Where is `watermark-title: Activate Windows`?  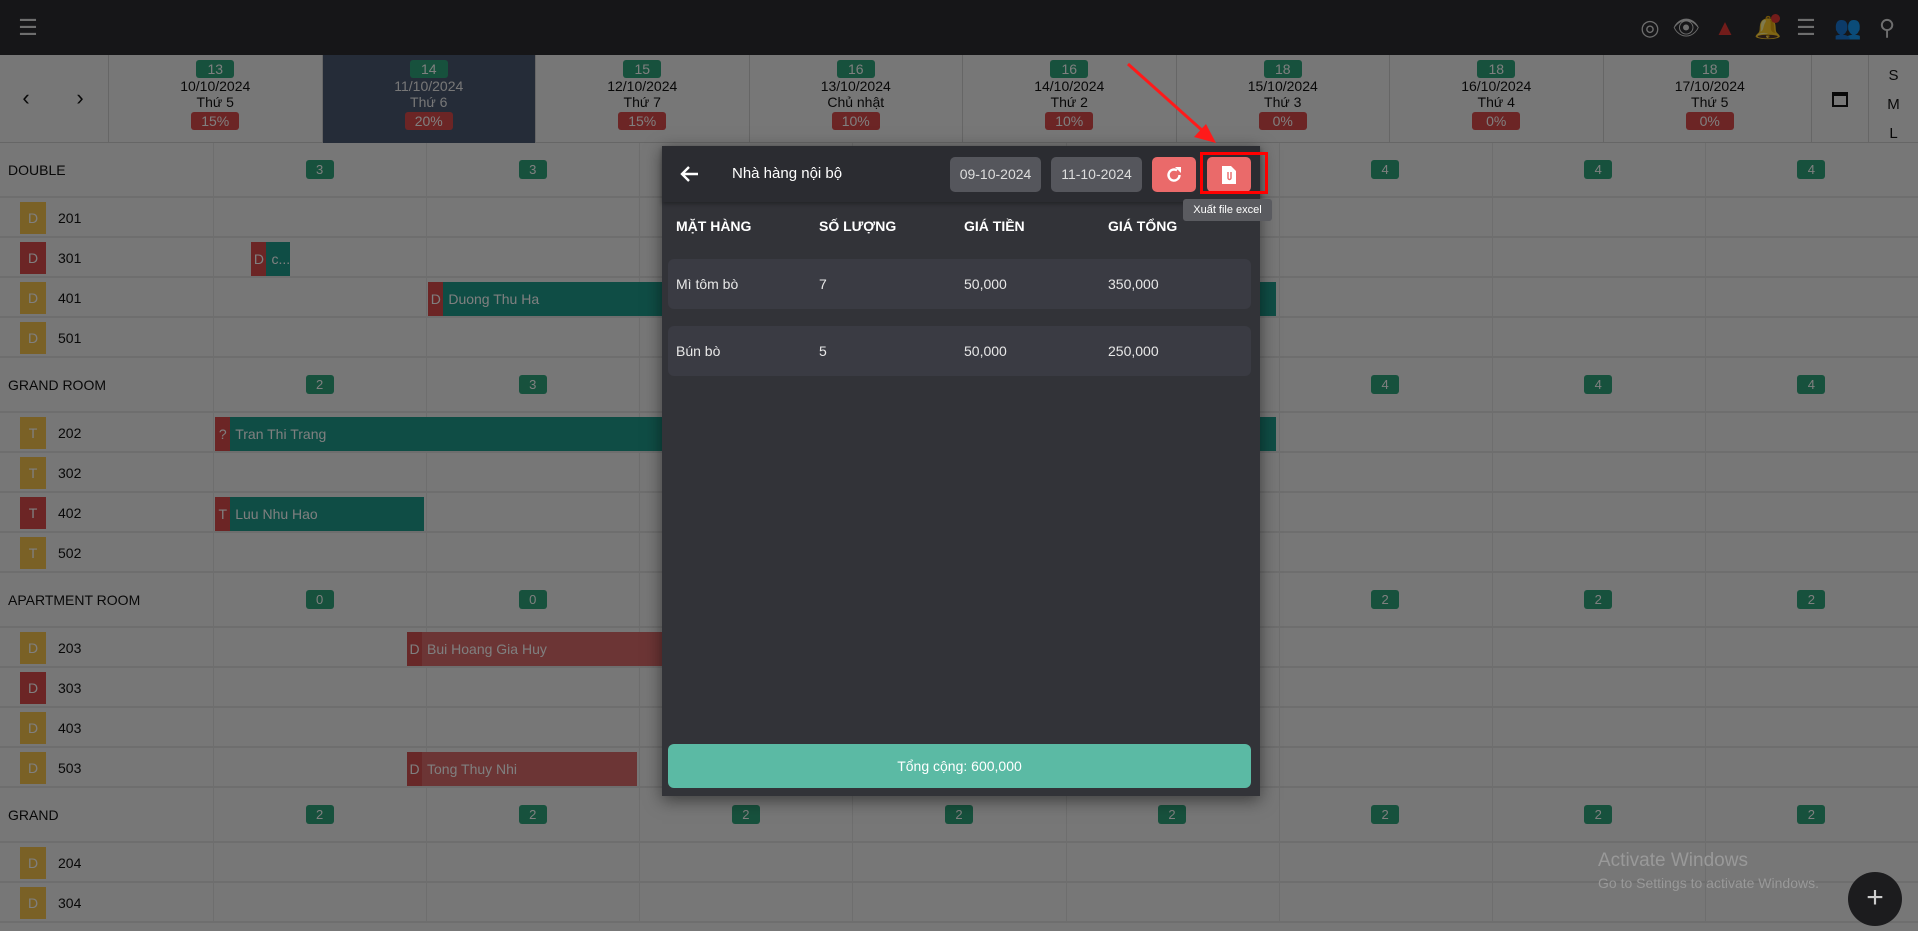 watermark-title: Activate Windows is located at coordinates (1673, 860).